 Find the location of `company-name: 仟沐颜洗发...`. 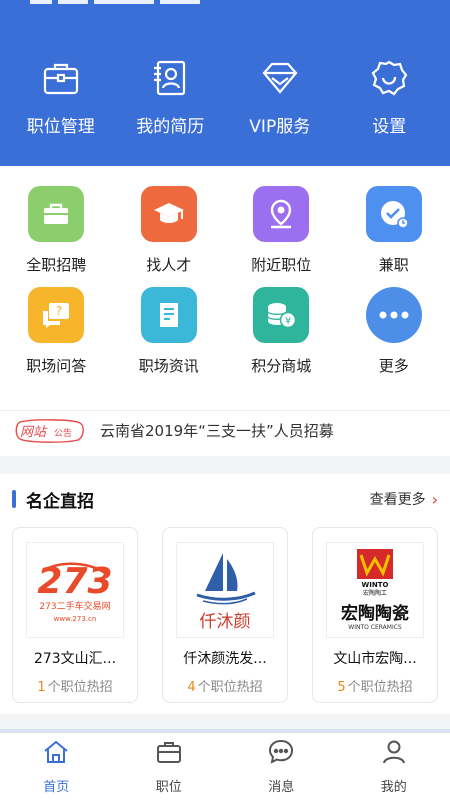

company-name: 仟沐颜洗发... is located at coordinates (225, 659).